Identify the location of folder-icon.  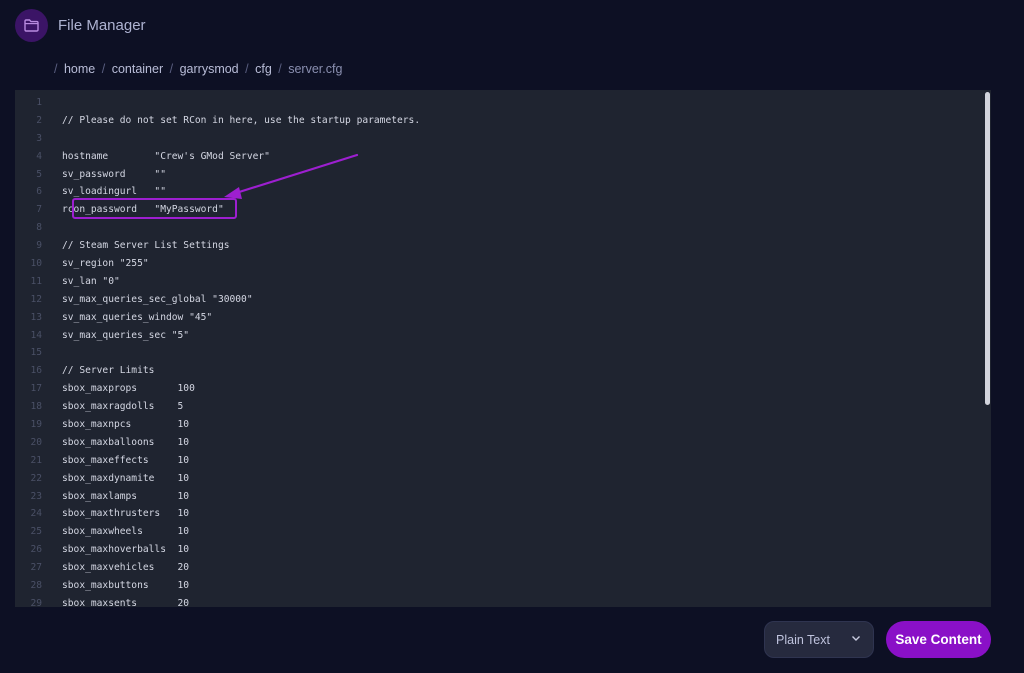
(31, 25).